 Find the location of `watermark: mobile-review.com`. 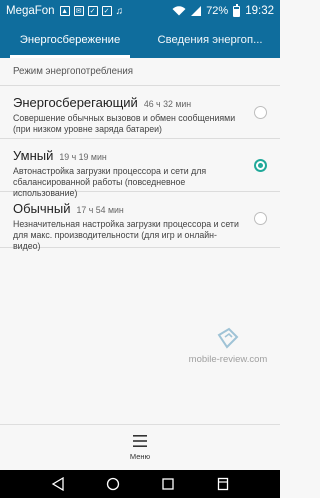

watermark: mobile-review.com is located at coordinates (228, 345).